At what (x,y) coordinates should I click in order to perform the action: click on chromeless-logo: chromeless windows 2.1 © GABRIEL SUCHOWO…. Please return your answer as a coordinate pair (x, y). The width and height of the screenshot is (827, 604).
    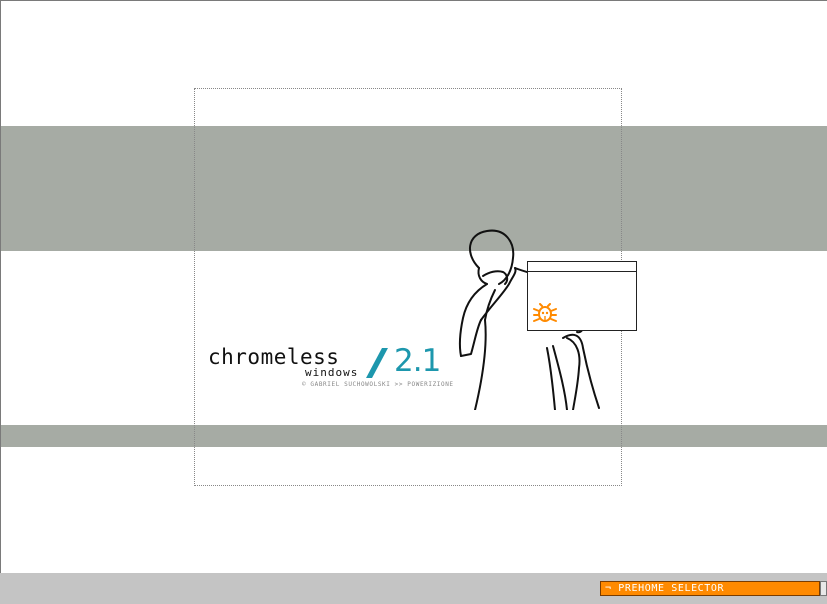
    Looking at the image, I should click on (333, 369).